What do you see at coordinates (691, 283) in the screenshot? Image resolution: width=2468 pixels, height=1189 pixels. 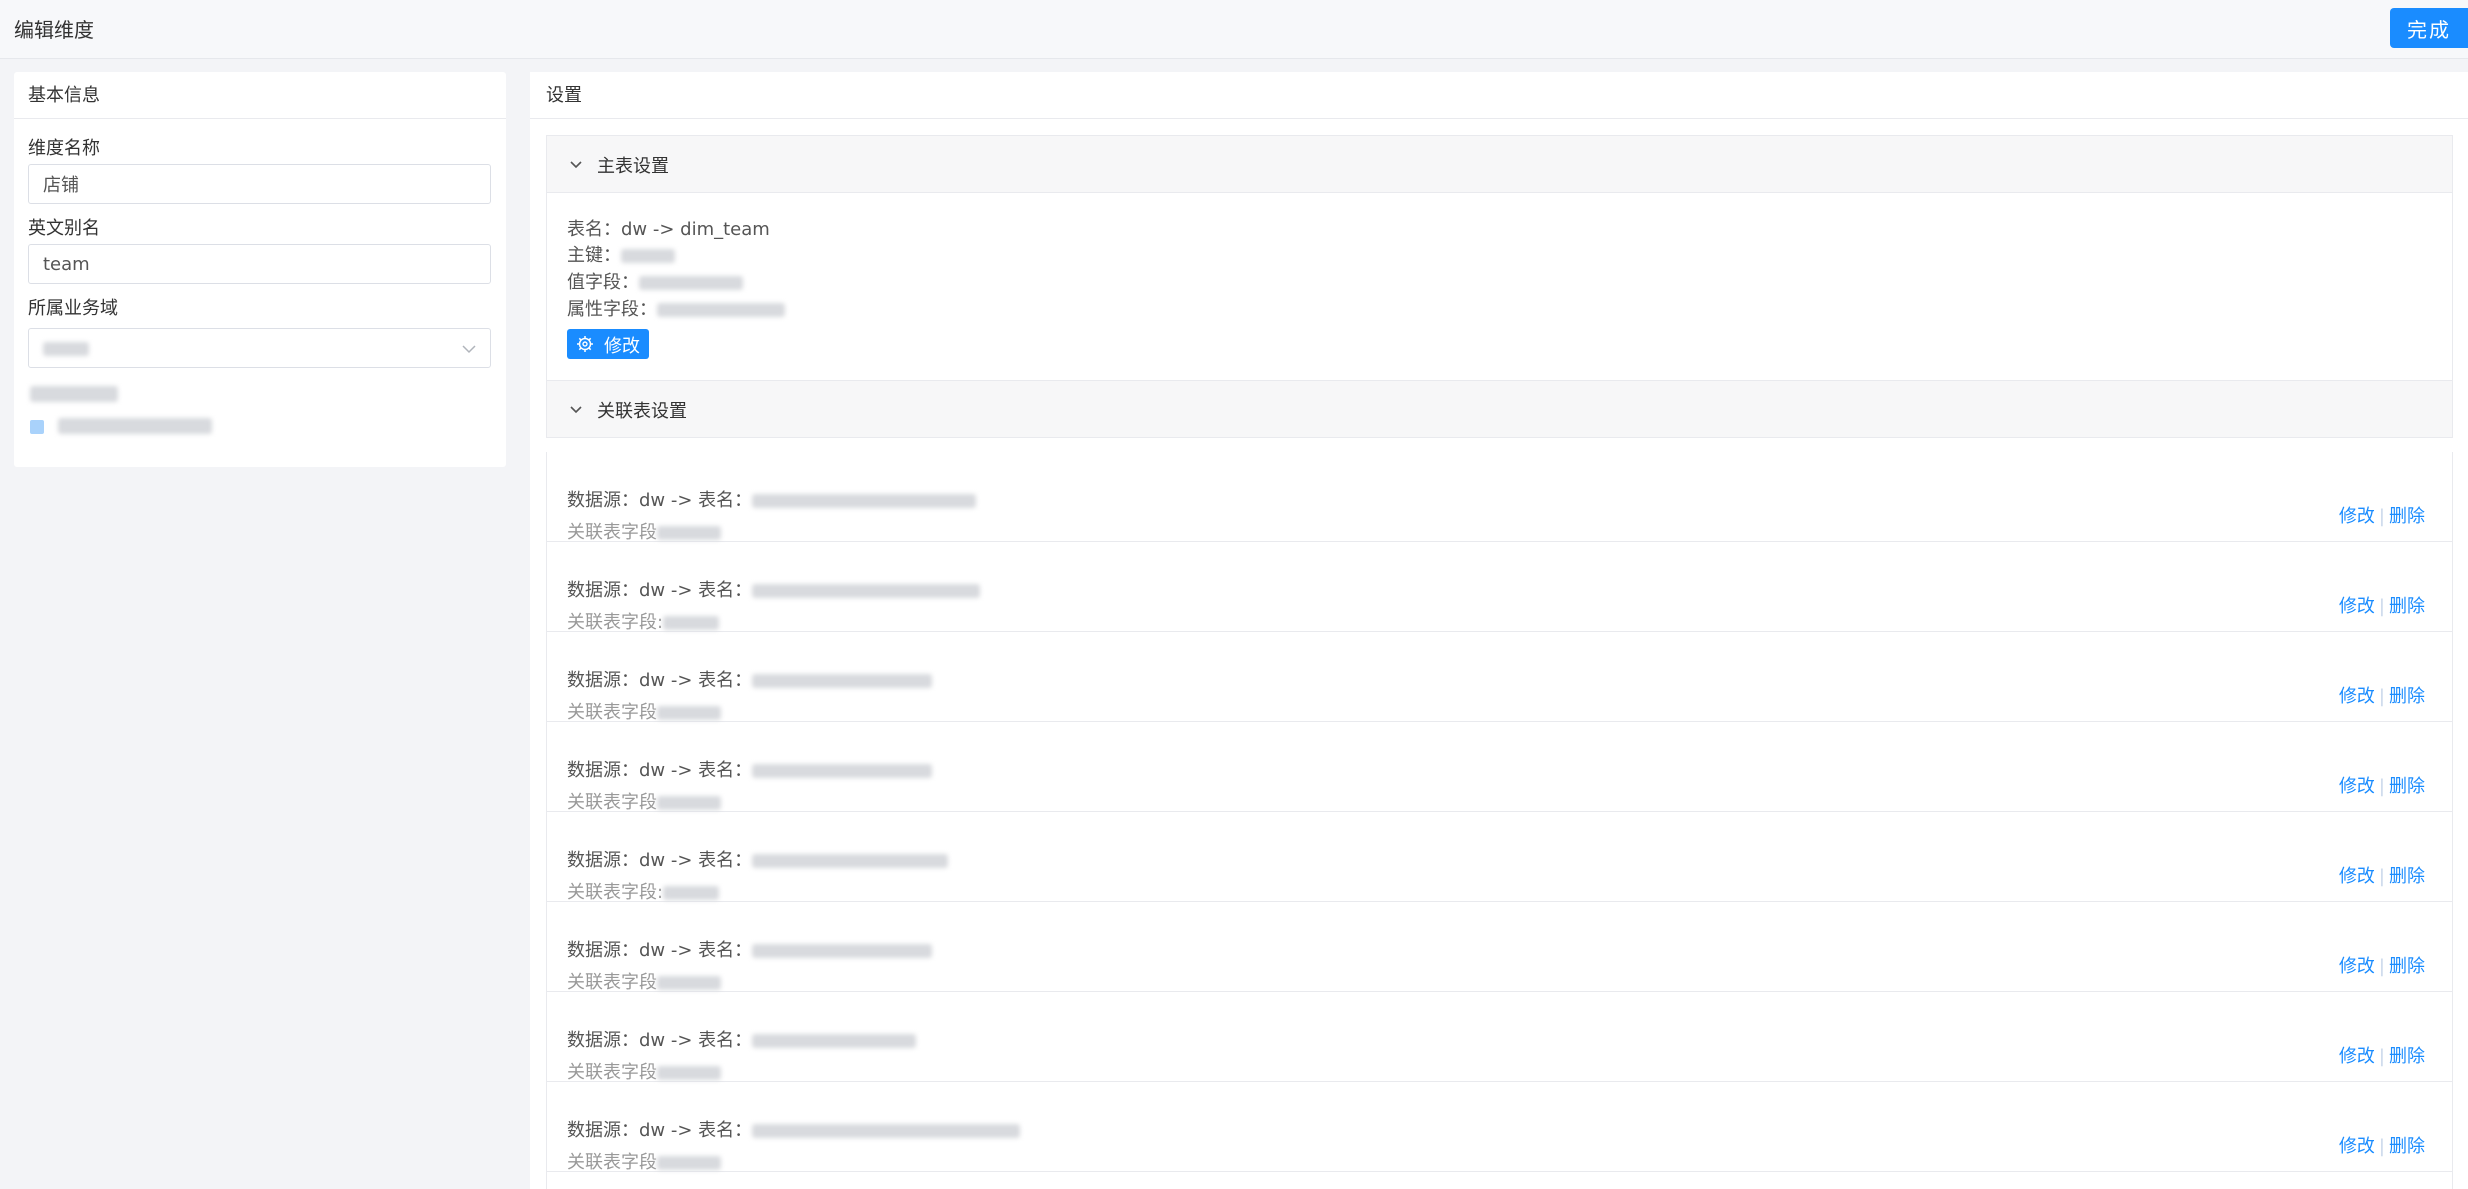 I see `value-field-value` at bounding box center [691, 283].